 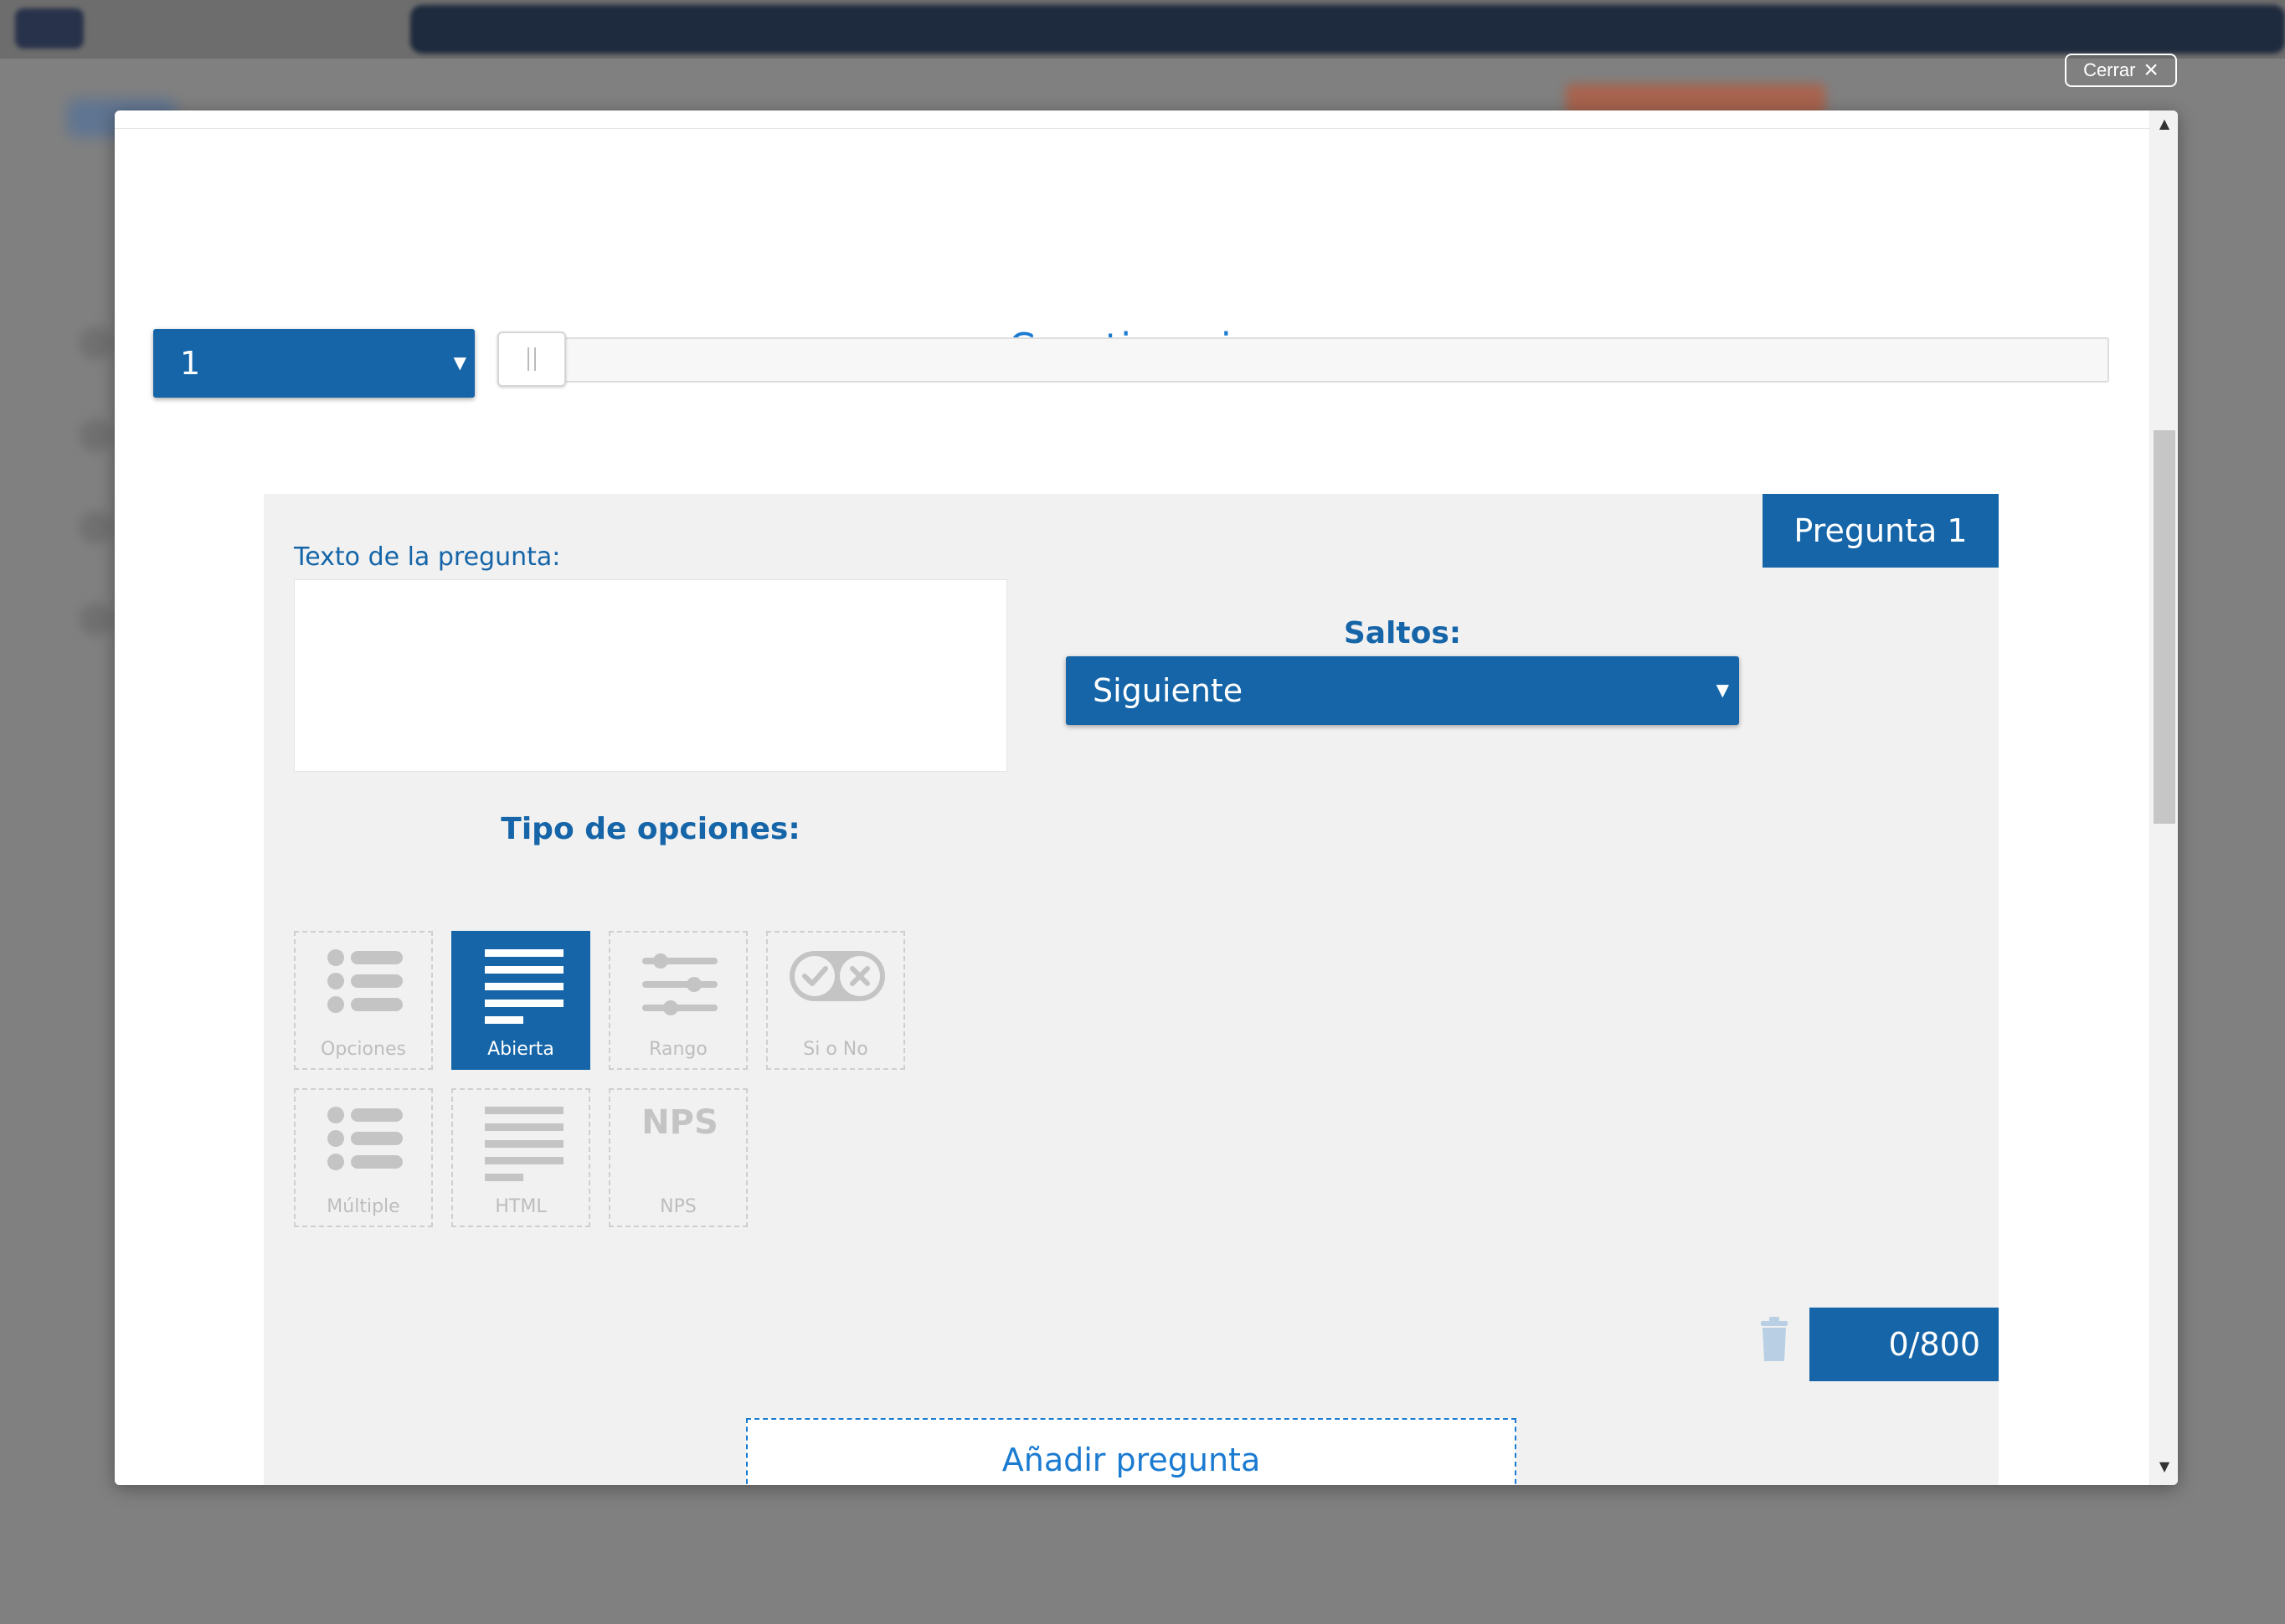 I want to click on type-tile-multiple: Múltiple, so click(x=363, y=1157).